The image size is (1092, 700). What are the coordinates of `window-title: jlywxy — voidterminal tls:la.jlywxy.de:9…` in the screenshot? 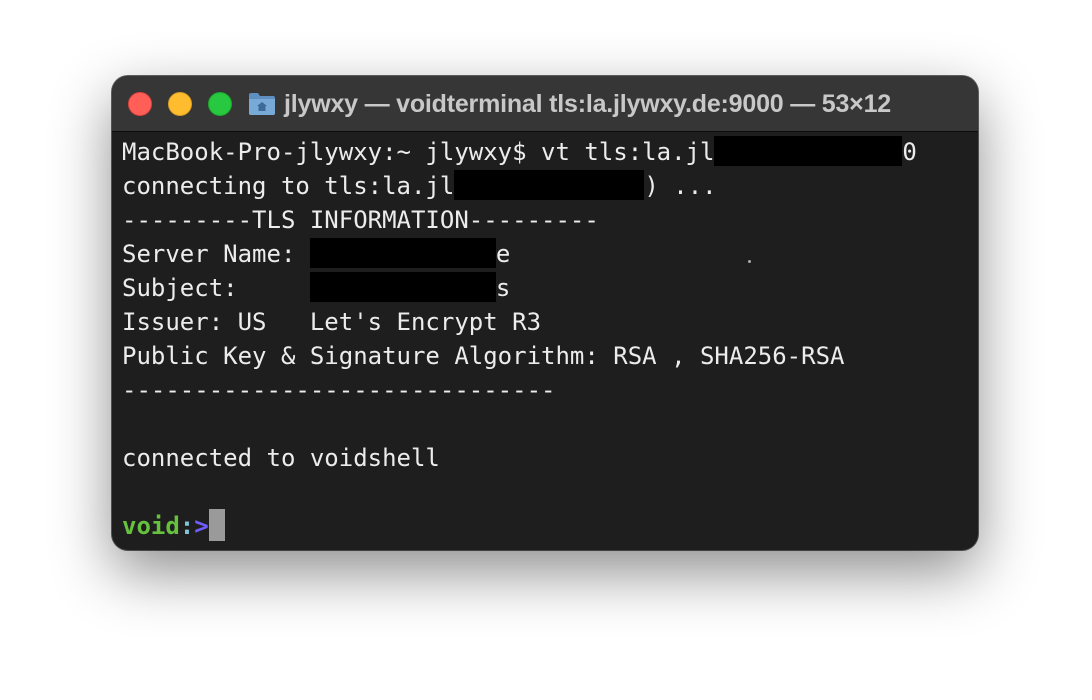 It's located at (587, 104).